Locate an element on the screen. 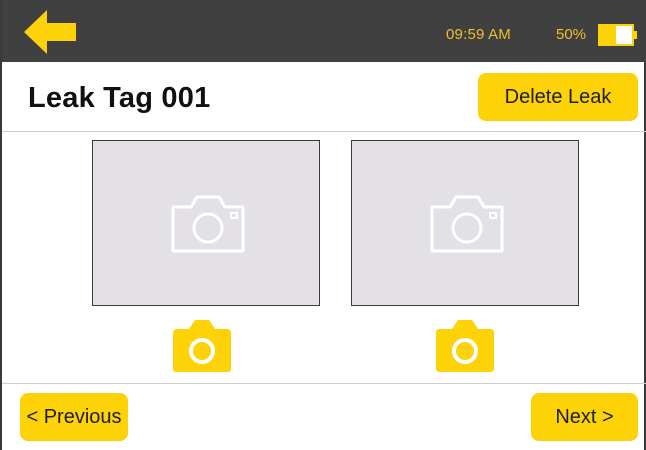 The width and height of the screenshot is (646, 450). take-photo-2-button is located at coordinates (465, 345).